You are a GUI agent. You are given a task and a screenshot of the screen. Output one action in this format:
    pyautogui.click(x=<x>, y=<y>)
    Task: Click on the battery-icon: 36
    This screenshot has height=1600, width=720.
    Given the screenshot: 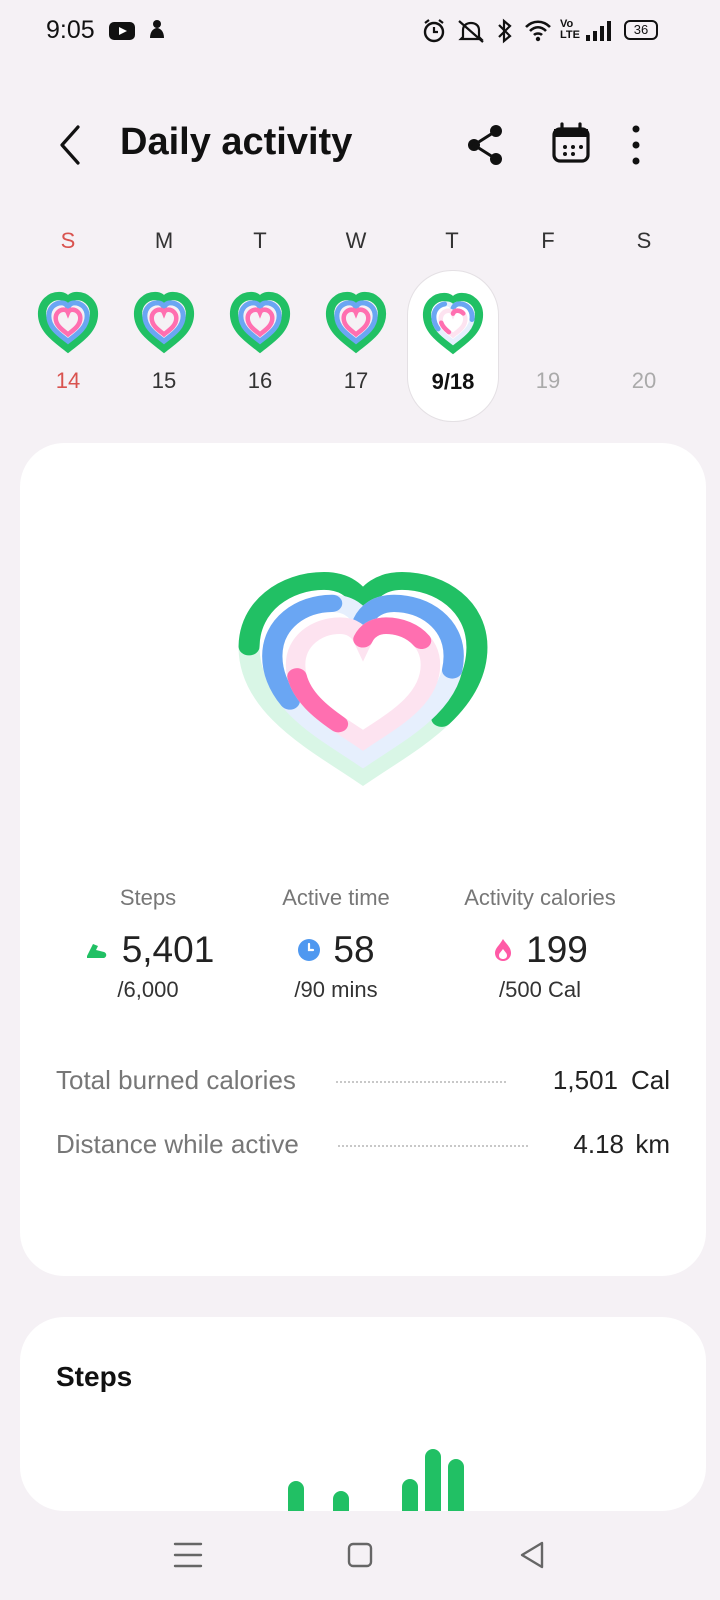 What is the action you would take?
    pyautogui.click(x=641, y=30)
    